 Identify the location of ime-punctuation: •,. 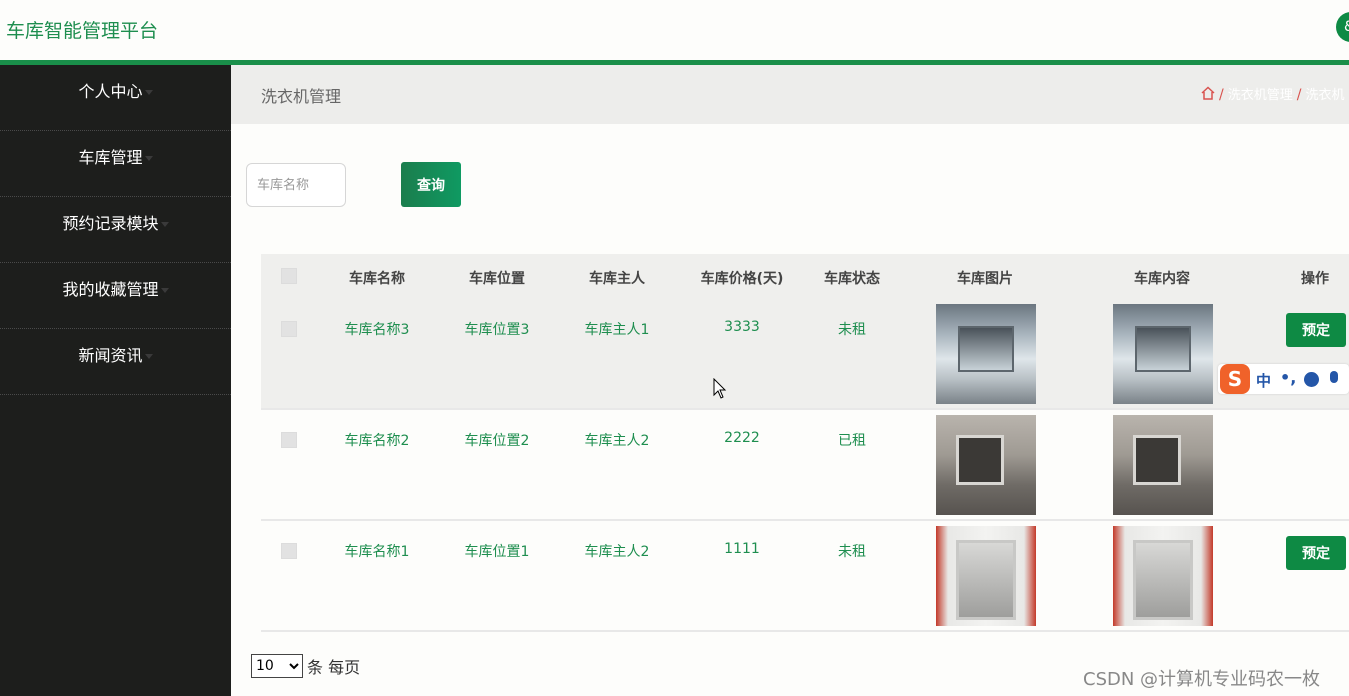
(1288, 377).